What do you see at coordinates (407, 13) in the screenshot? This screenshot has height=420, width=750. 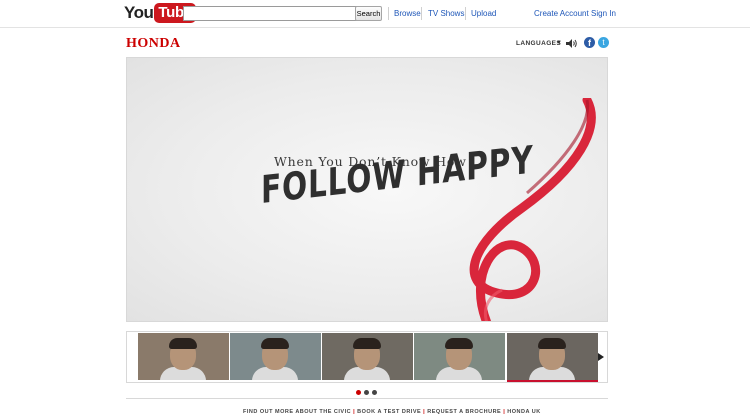 I see `nav-browse-link: Browse` at bounding box center [407, 13].